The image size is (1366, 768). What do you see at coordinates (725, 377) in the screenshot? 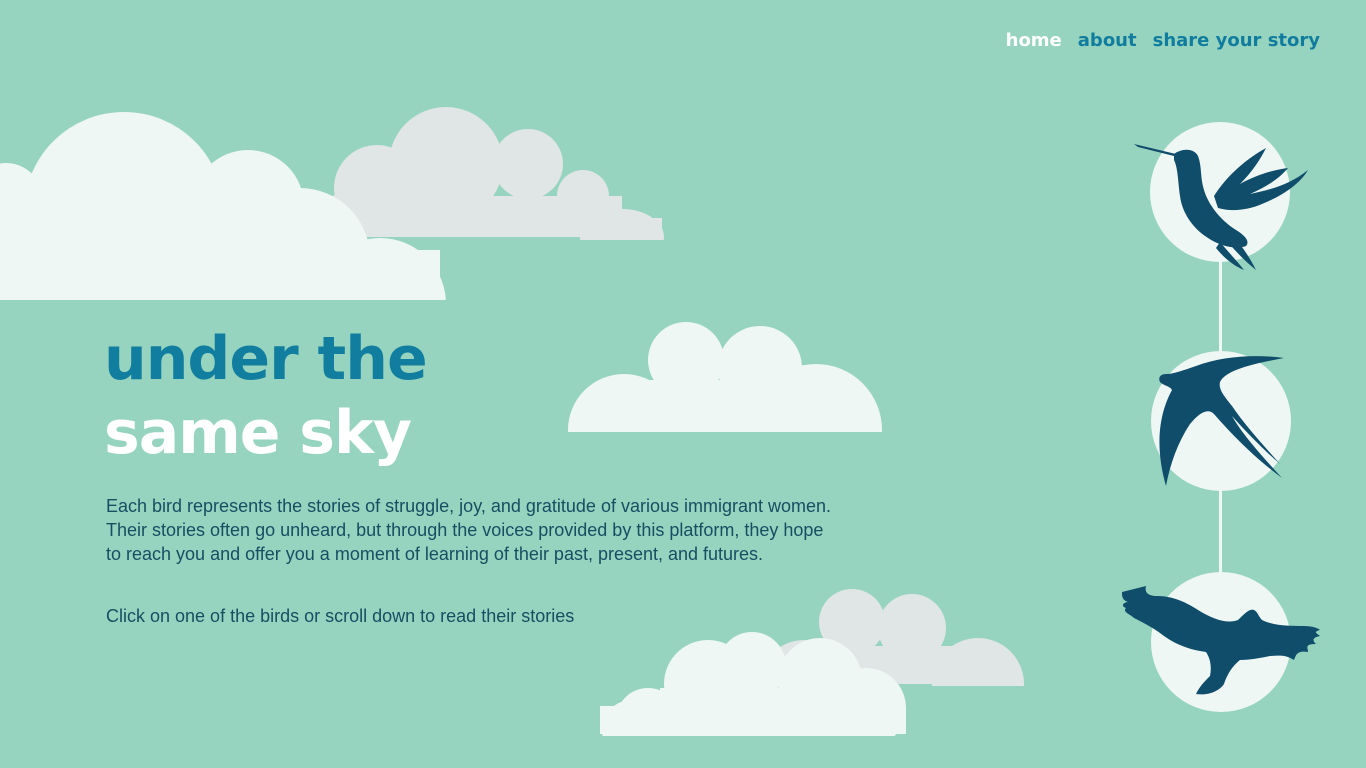
I see `cloud-white-middle` at bounding box center [725, 377].